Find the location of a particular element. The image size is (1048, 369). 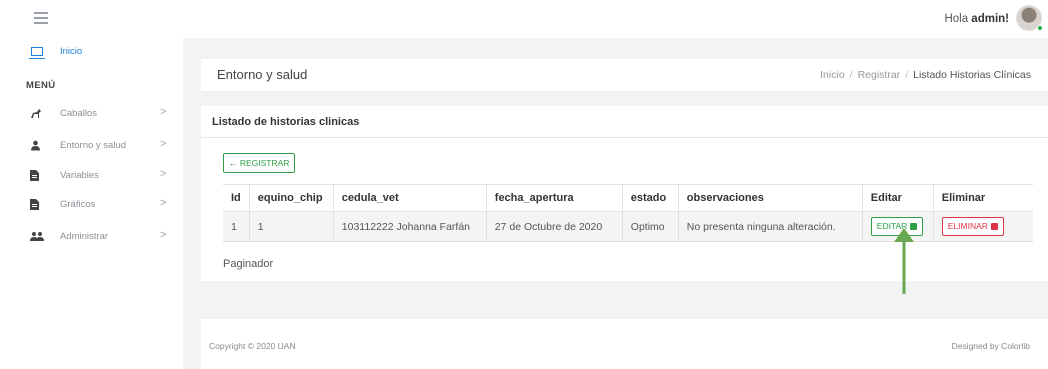

copyright-text: Copyright © 2020 UAN is located at coordinates (252, 346).